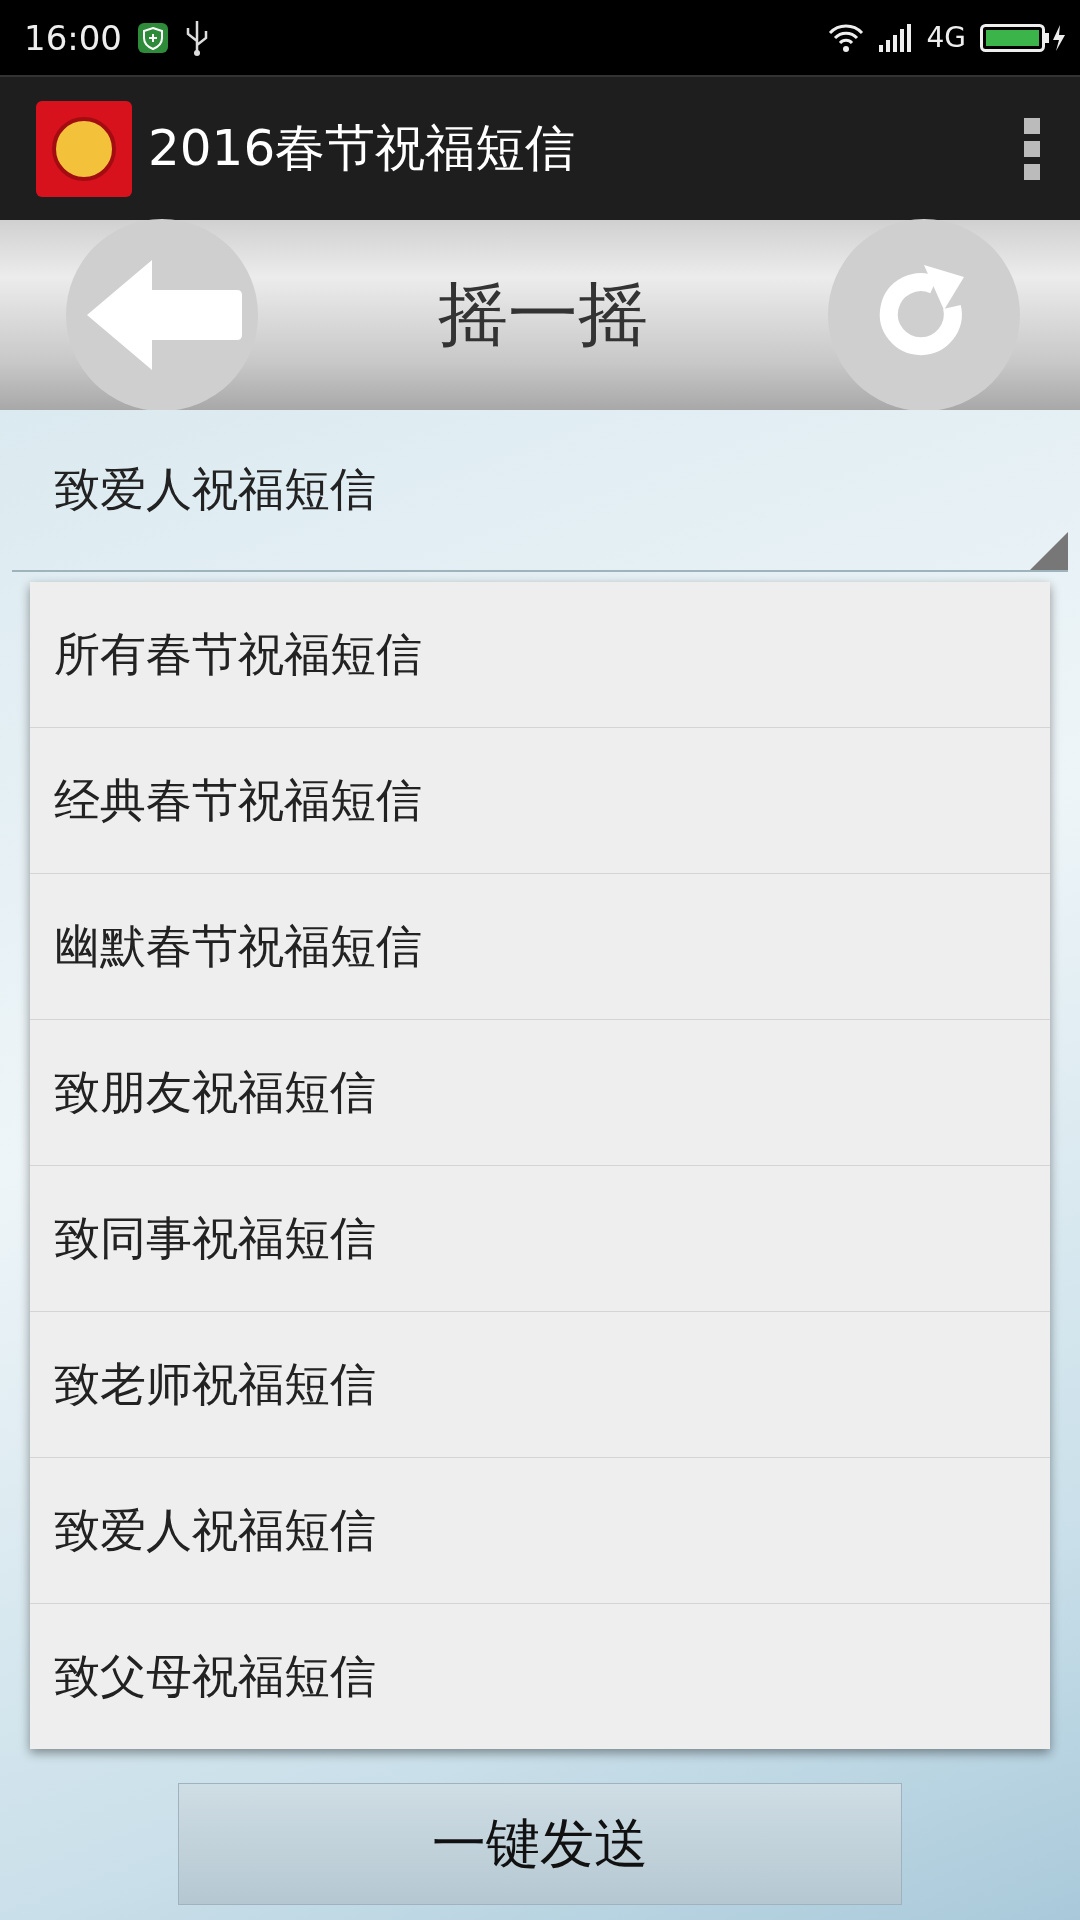 The height and width of the screenshot is (1920, 1080). Describe the element at coordinates (540, 1092) in the screenshot. I see `dropdown-option: 致朋友祝福短信` at that location.